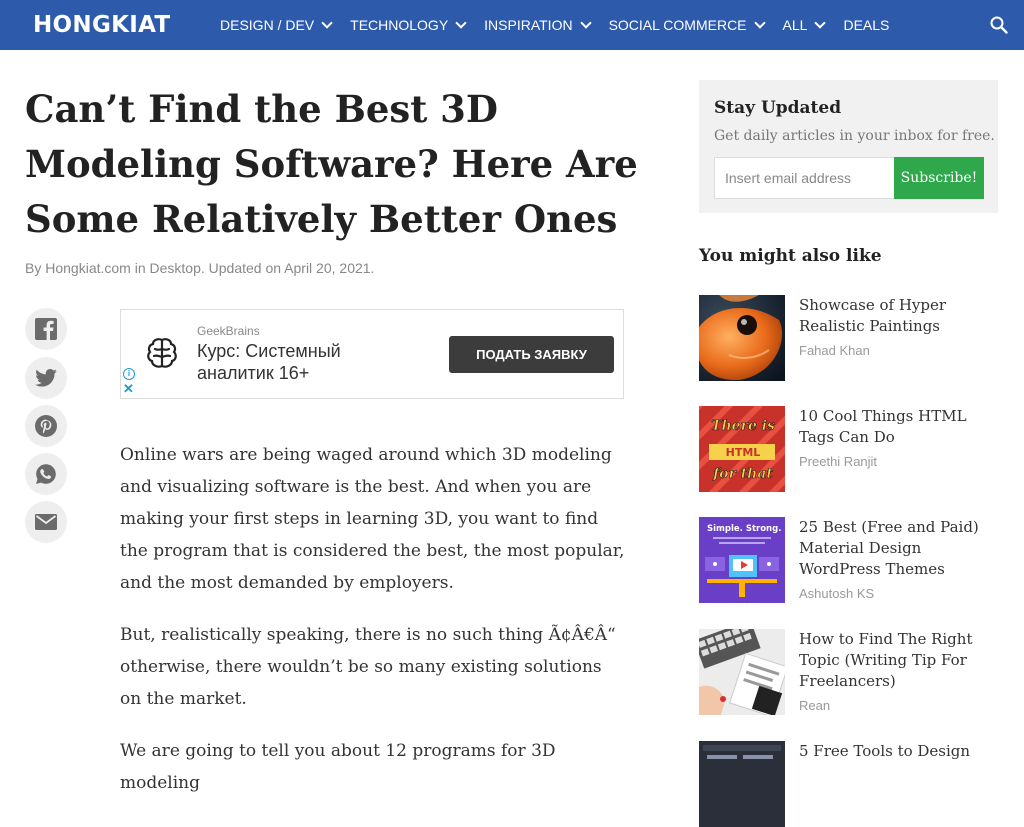  Describe the element at coordinates (743, 452) in the screenshot. I see `thumb-text: HTML` at that location.